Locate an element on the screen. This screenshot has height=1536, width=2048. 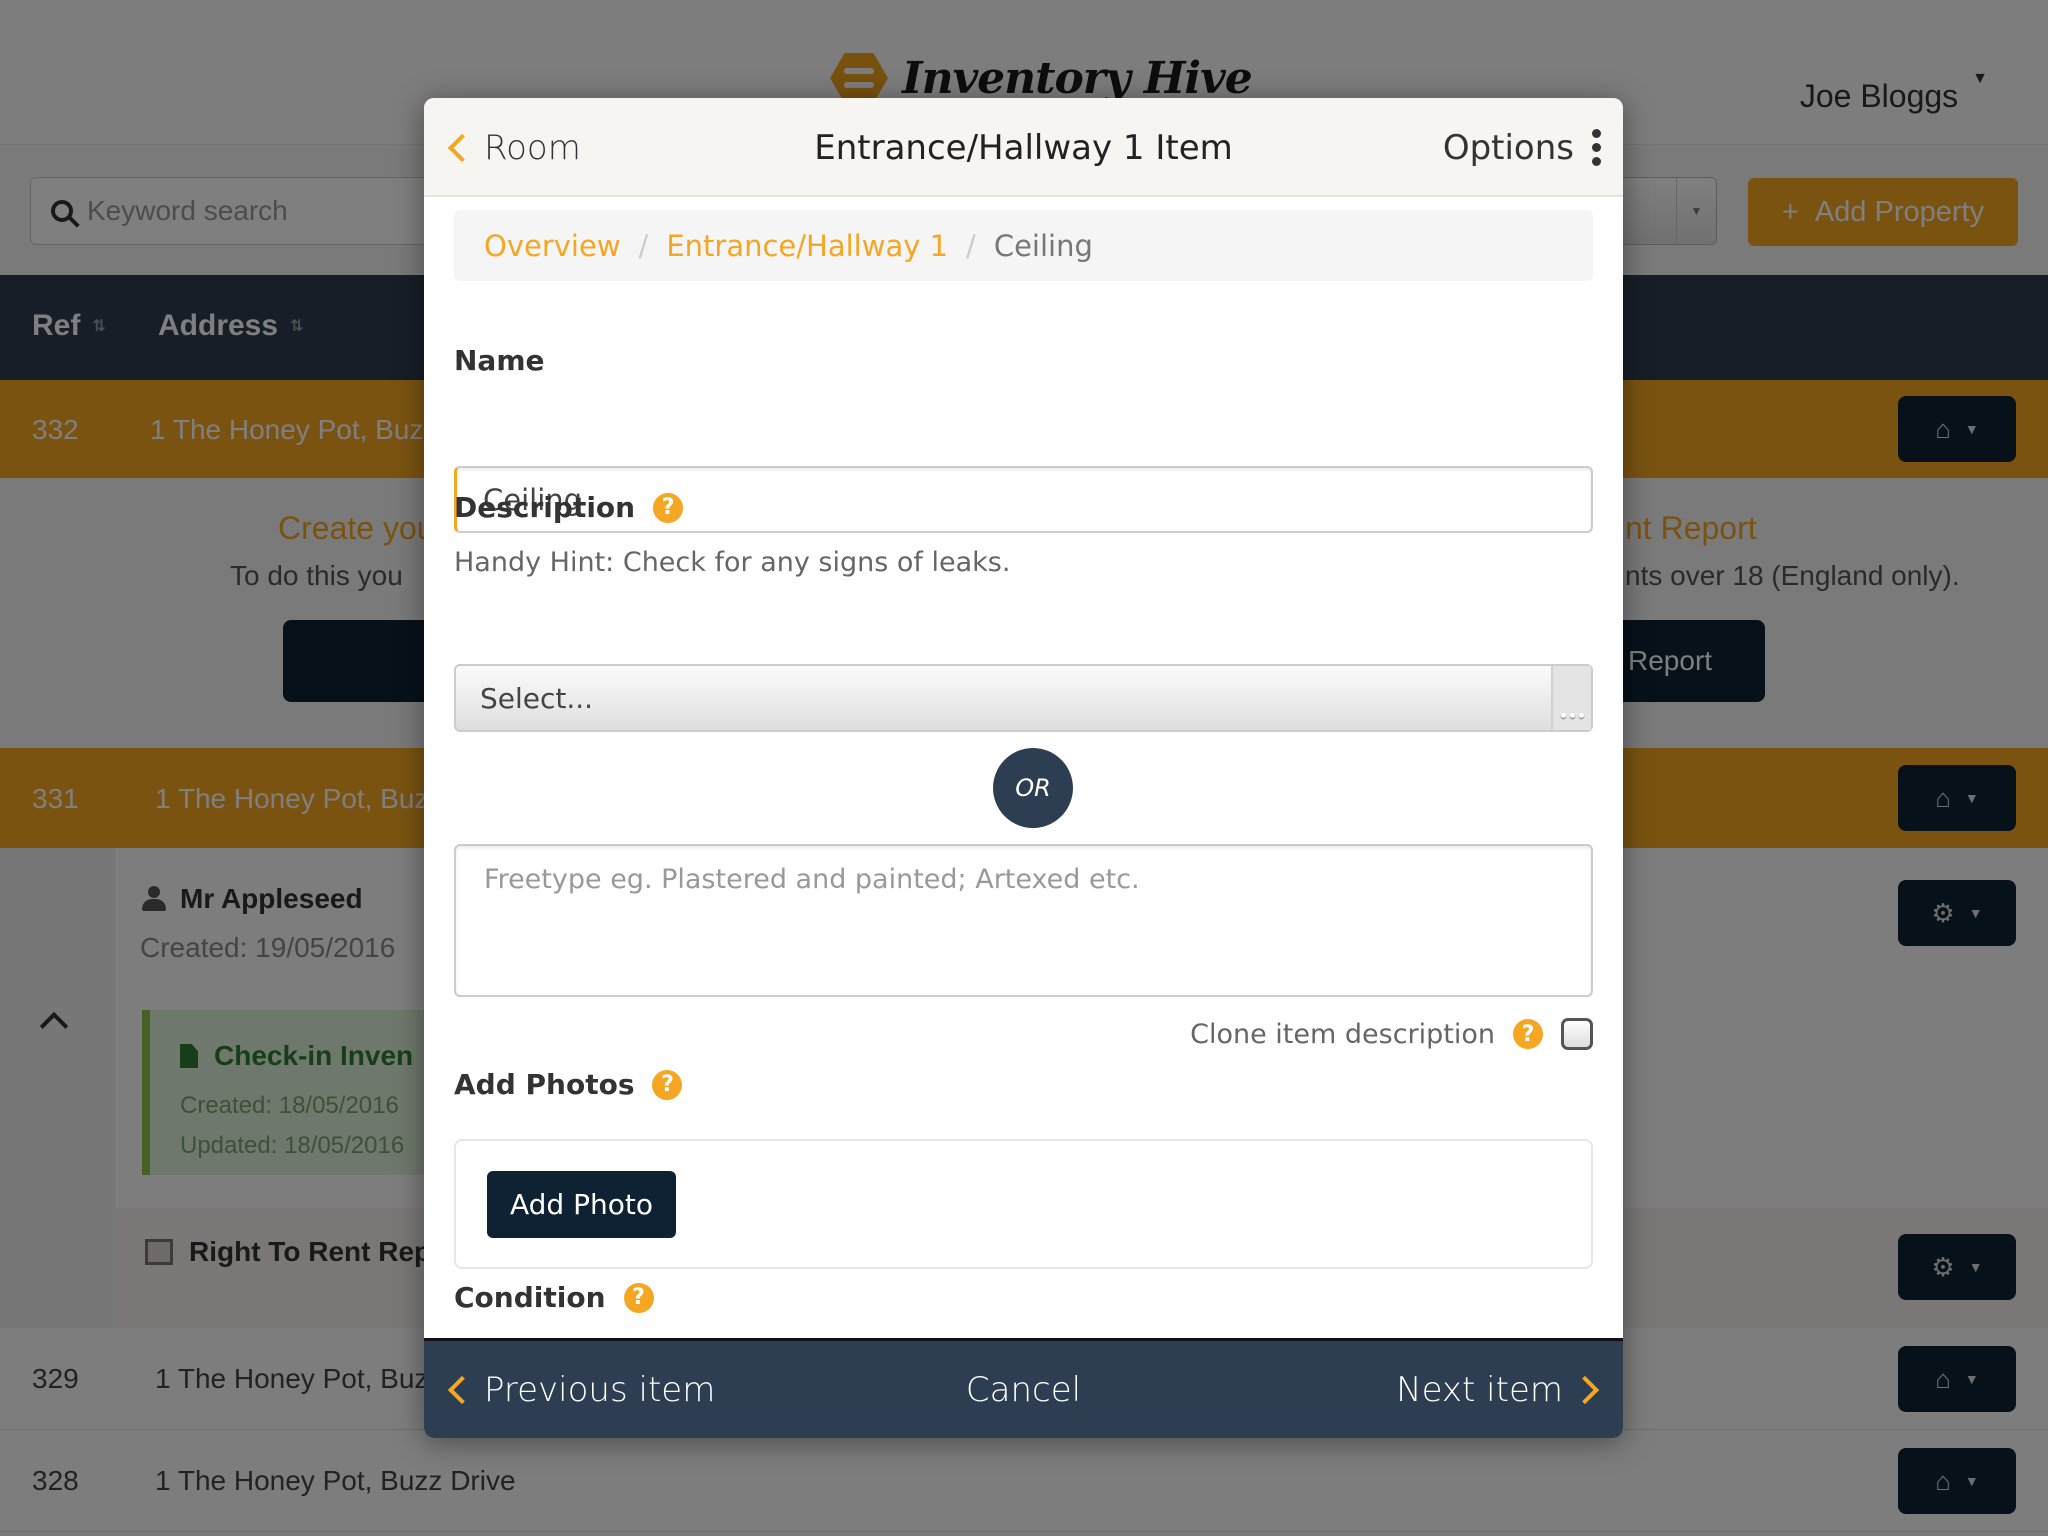
modal-footer: Previous item Cancel Next item is located at coordinates (1023, 1388).